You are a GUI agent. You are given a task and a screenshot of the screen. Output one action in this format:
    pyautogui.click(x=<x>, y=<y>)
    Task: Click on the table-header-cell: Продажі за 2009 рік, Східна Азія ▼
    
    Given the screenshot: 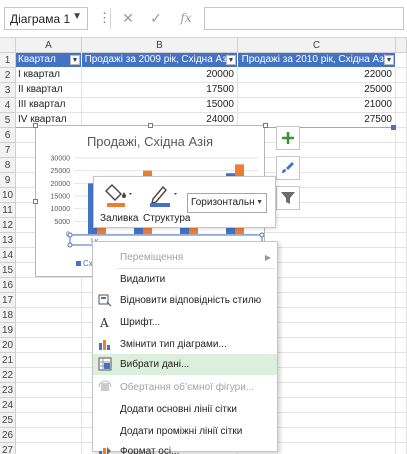 What is the action you would take?
    pyautogui.click(x=160, y=60)
    